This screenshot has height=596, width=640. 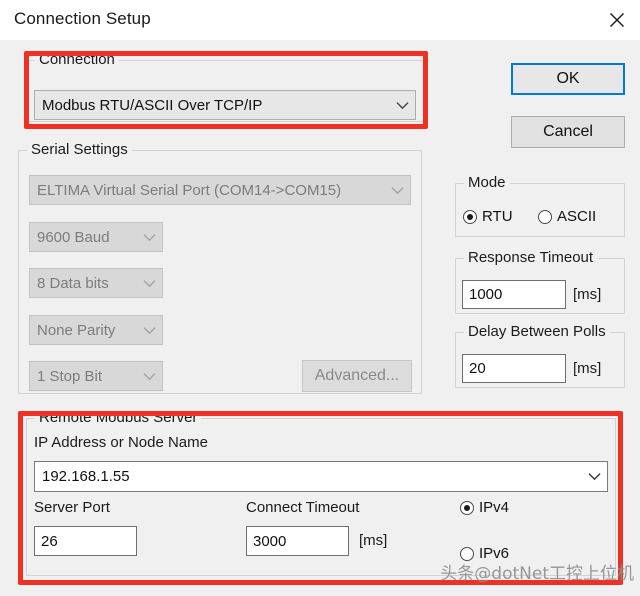 I want to click on window-titlebar: Connection Setup, so click(x=320, y=20).